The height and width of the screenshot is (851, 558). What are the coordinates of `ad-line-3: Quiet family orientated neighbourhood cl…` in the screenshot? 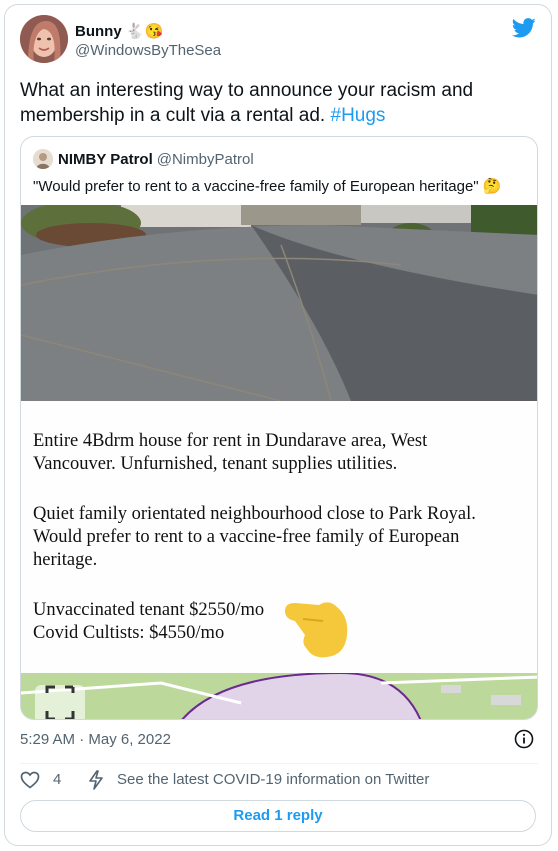 It's located at (254, 514).